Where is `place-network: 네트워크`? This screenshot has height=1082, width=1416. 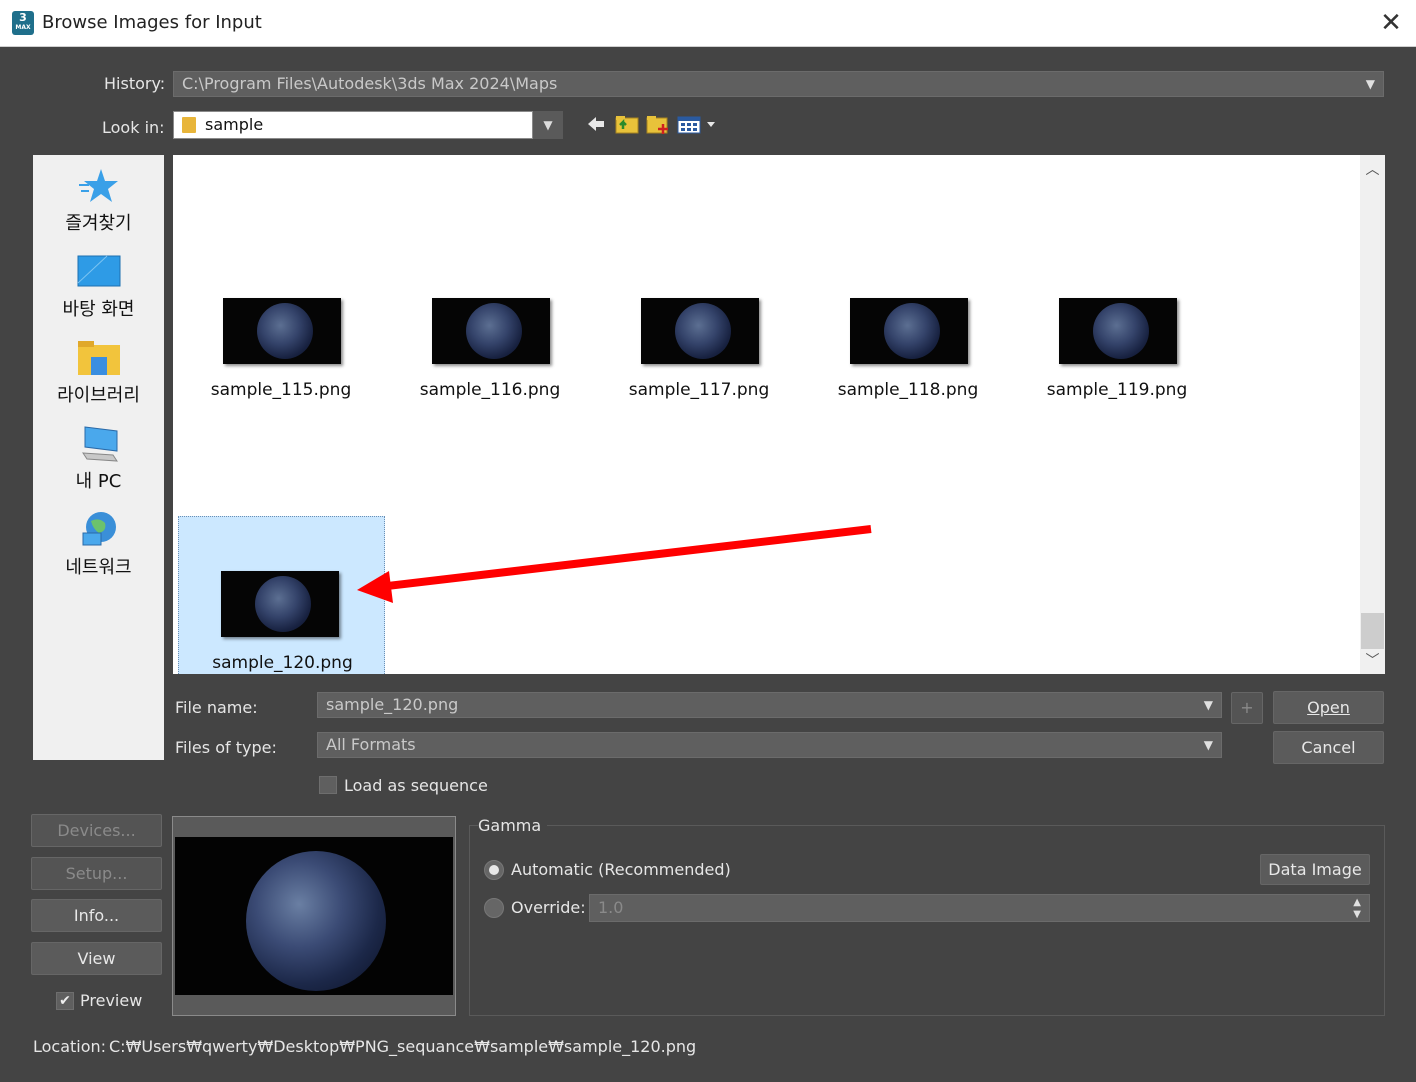 place-network: 네트워크 is located at coordinates (98, 545).